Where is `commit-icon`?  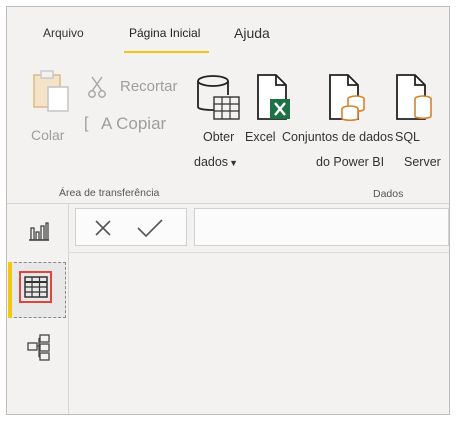 commit-icon is located at coordinates (150, 228).